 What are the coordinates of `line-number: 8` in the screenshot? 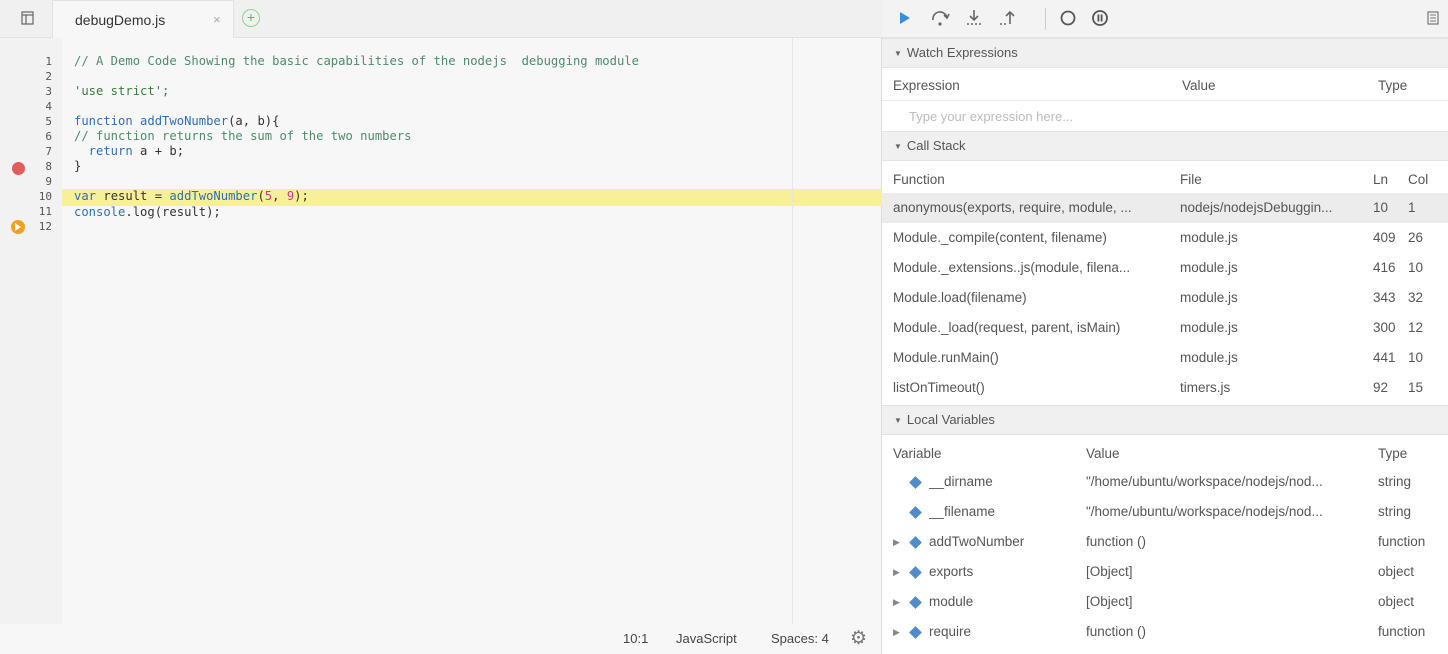 It's located at (48, 166).